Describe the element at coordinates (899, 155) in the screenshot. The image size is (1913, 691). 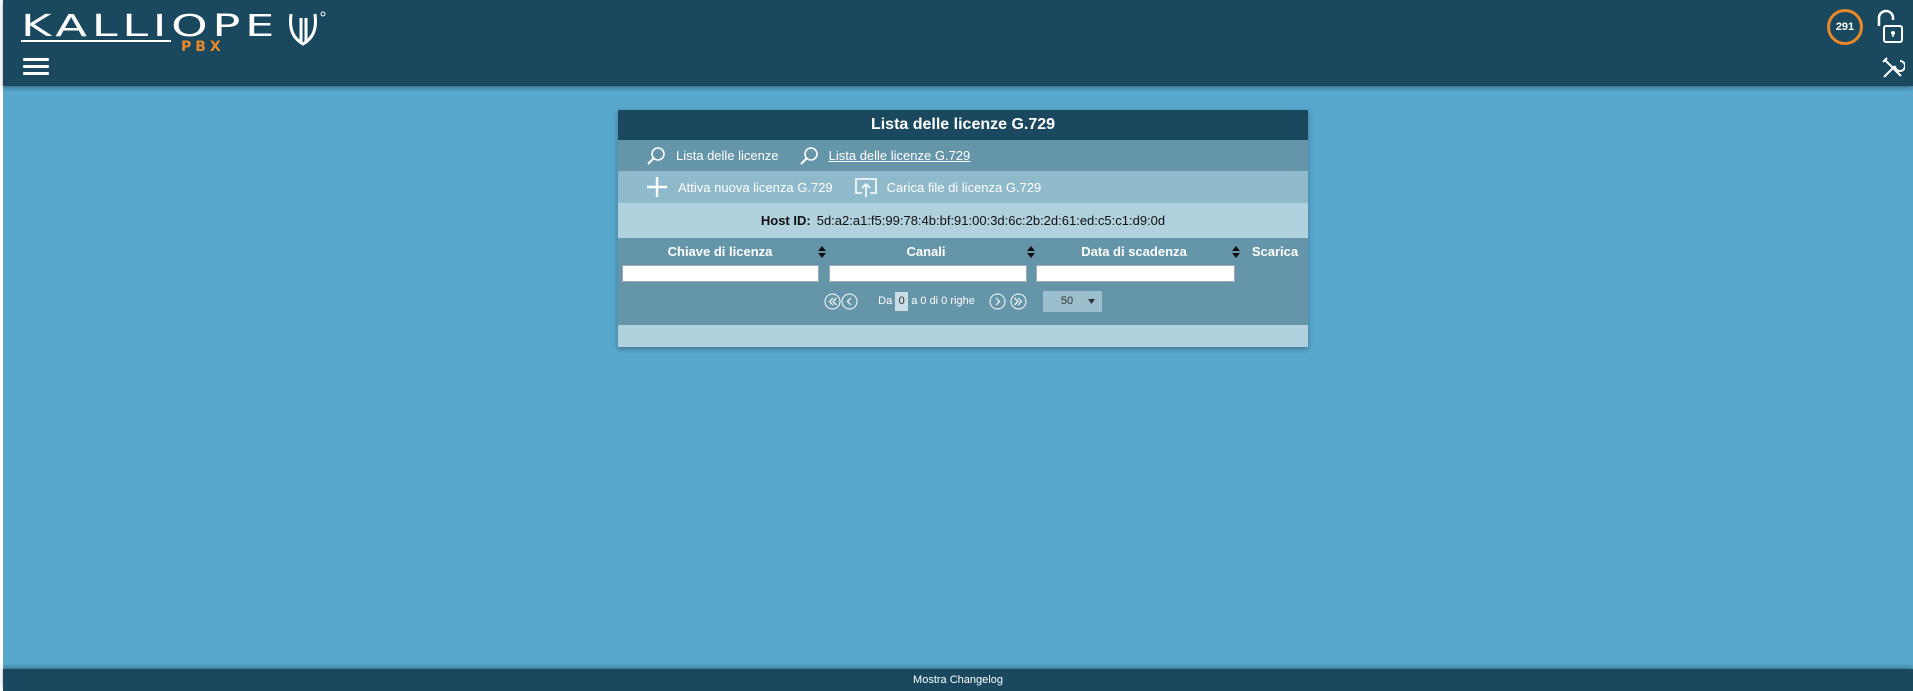
I see `nav-item-label: Lista delle licenze G.729` at that location.